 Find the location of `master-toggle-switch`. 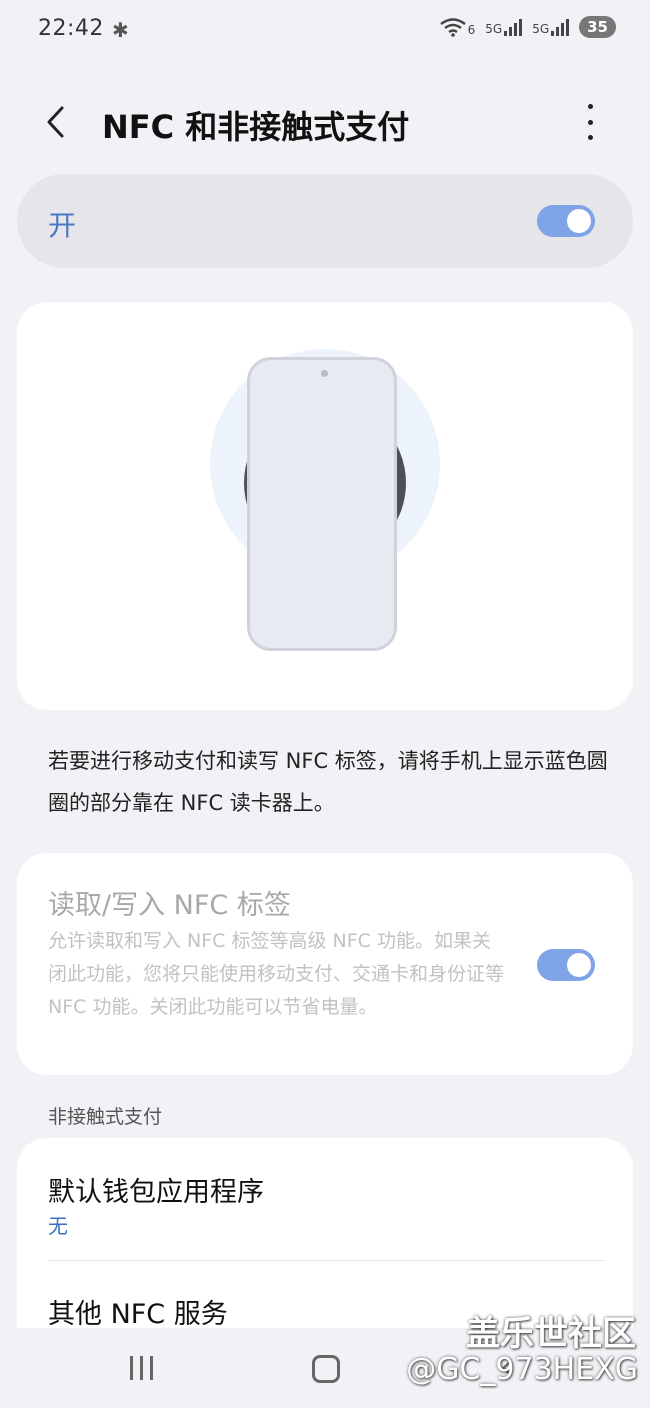

master-toggle-switch is located at coordinates (566, 221).